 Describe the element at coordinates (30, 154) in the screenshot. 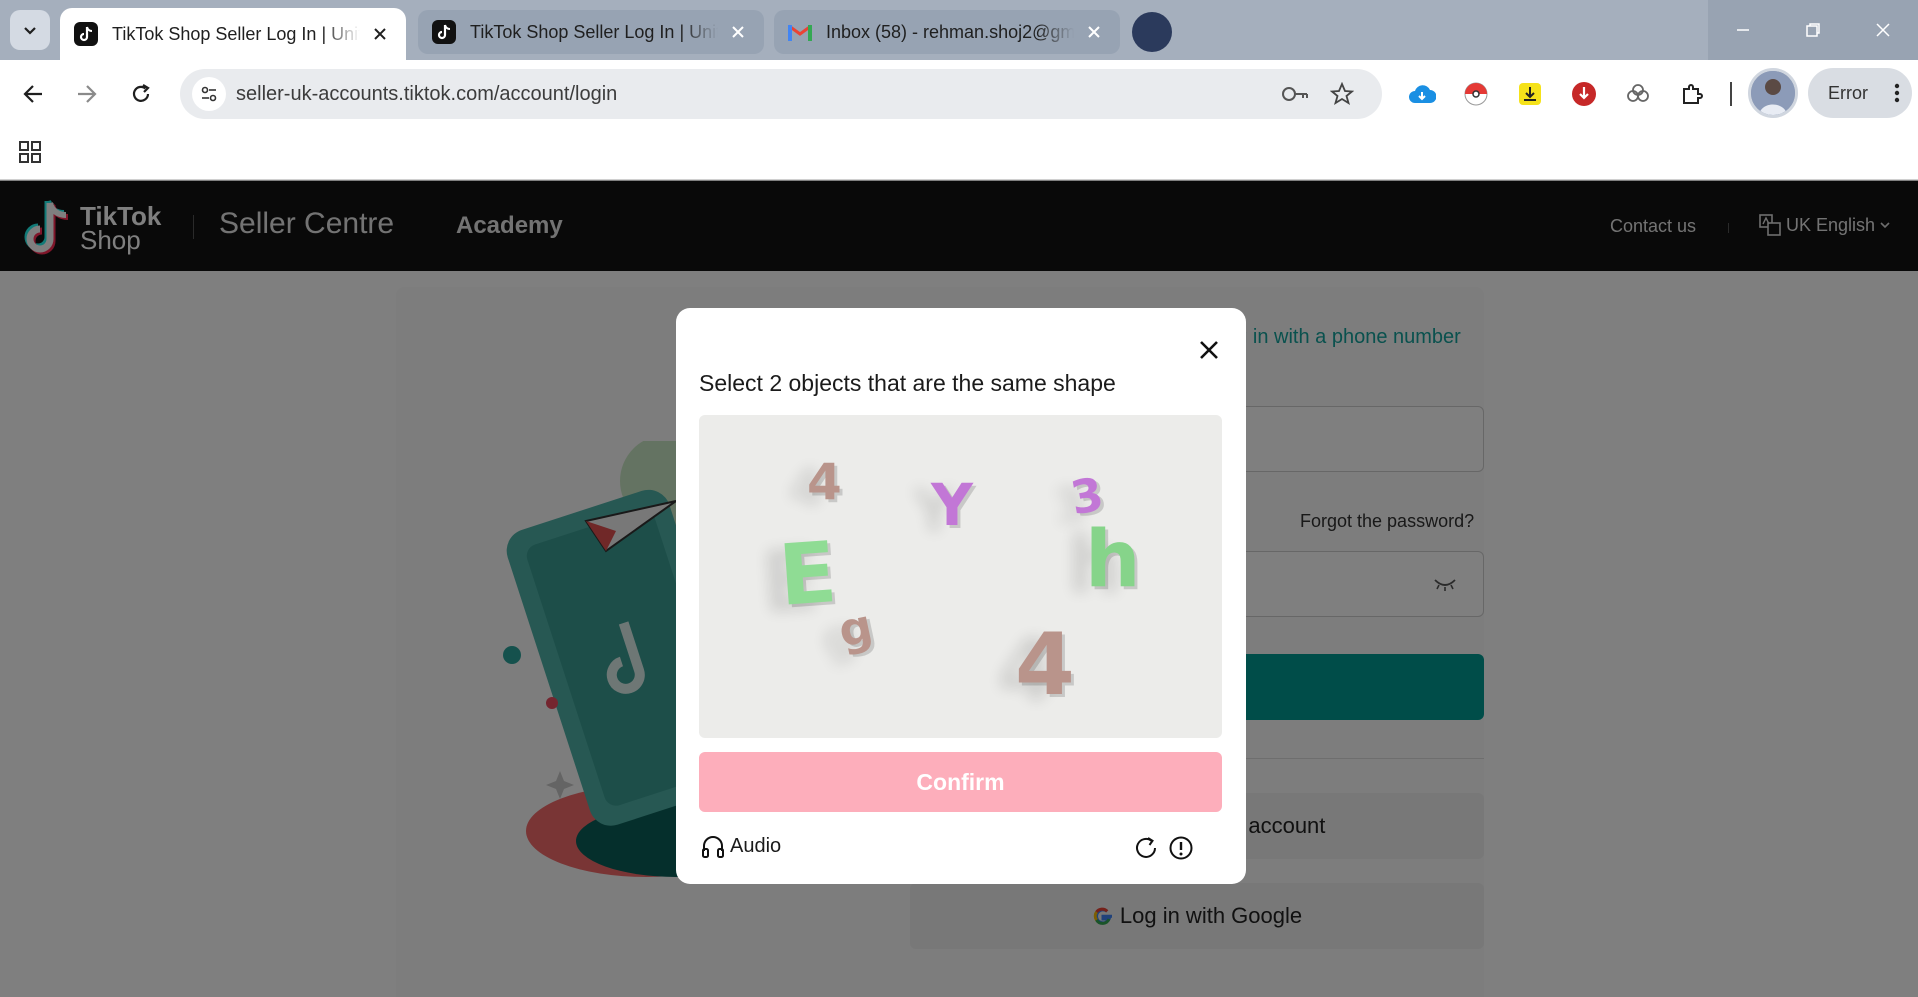

I see `apps-grid-icon` at that location.